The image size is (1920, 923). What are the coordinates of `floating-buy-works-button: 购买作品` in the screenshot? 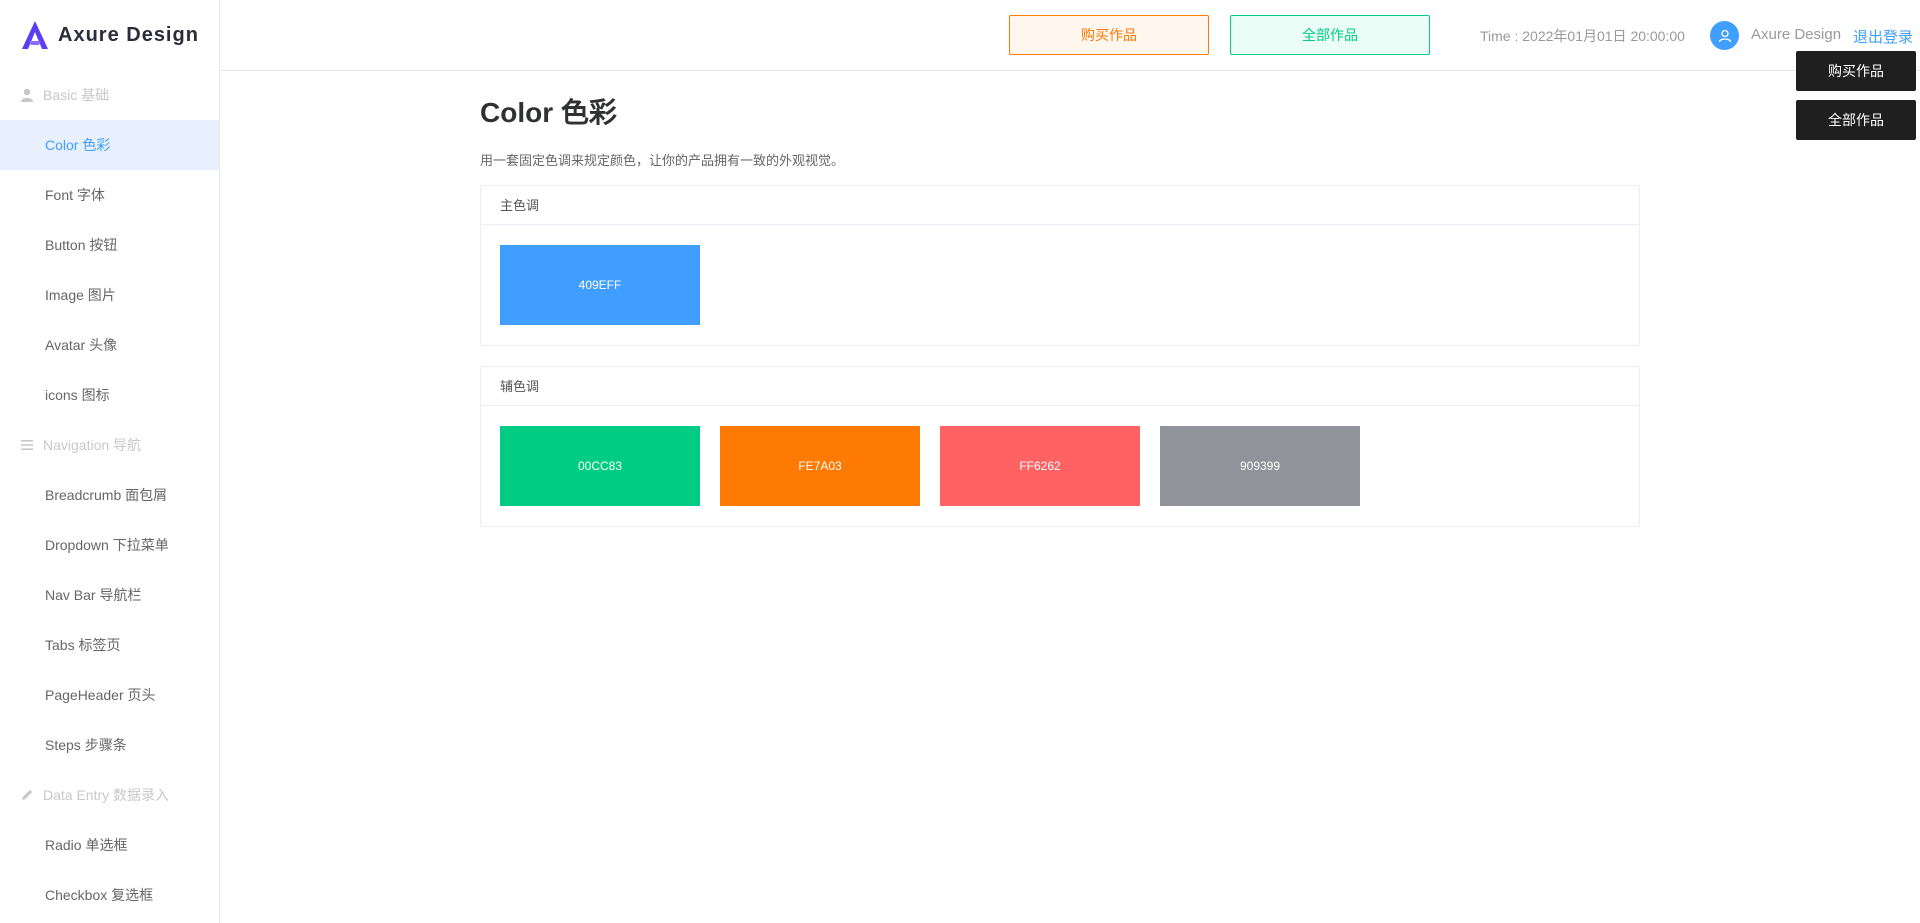 It's located at (1856, 71).